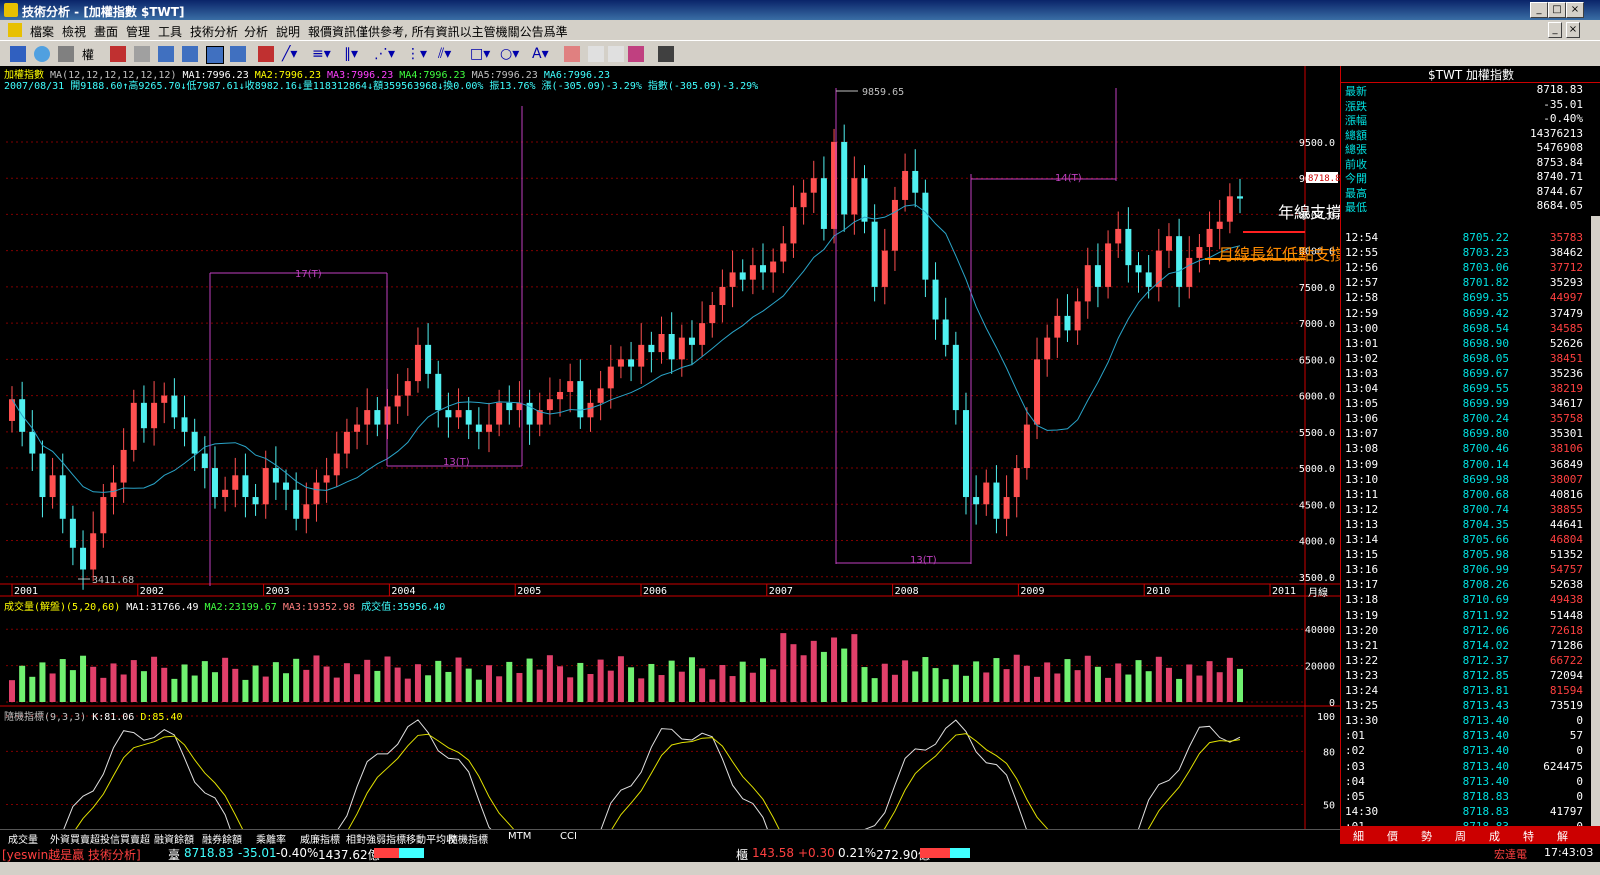  What do you see at coordinates (1317, 469) in the screenshot?
I see `y-tick-label: 5000.0` at bounding box center [1317, 469].